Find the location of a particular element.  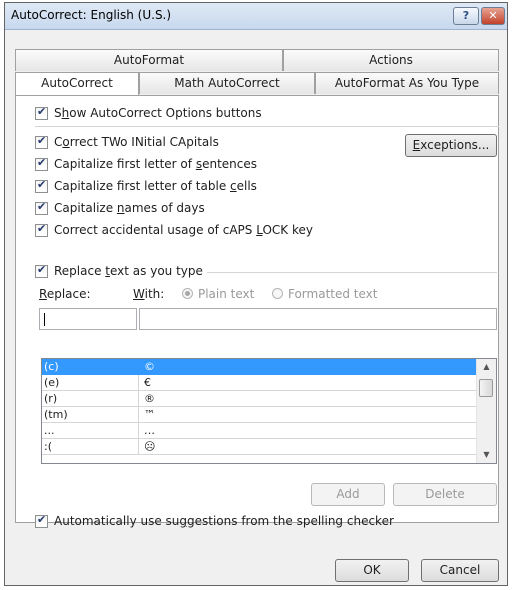

cancel-button: Cancel is located at coordinates (460, 570).